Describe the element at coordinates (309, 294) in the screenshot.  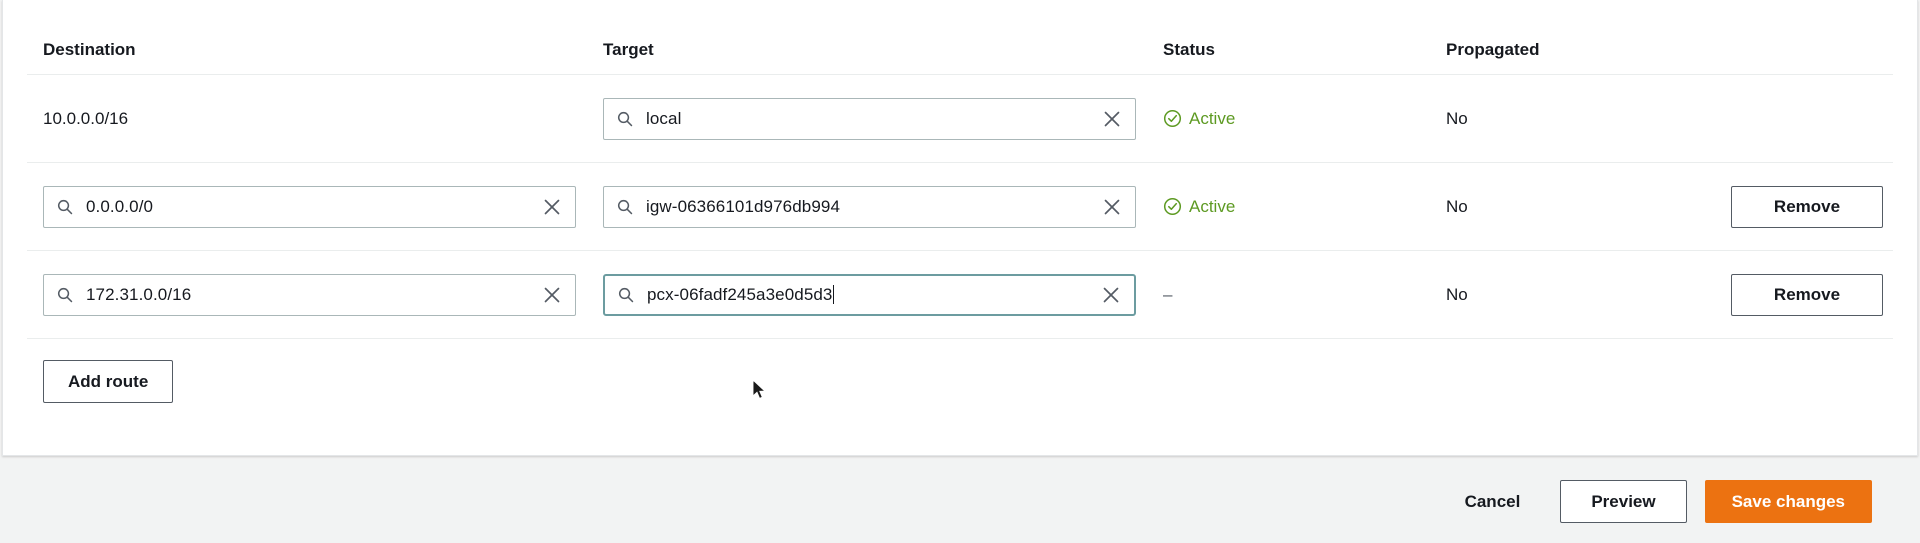
I see `destination-select-input: 172.31.0.0/16` at that location.